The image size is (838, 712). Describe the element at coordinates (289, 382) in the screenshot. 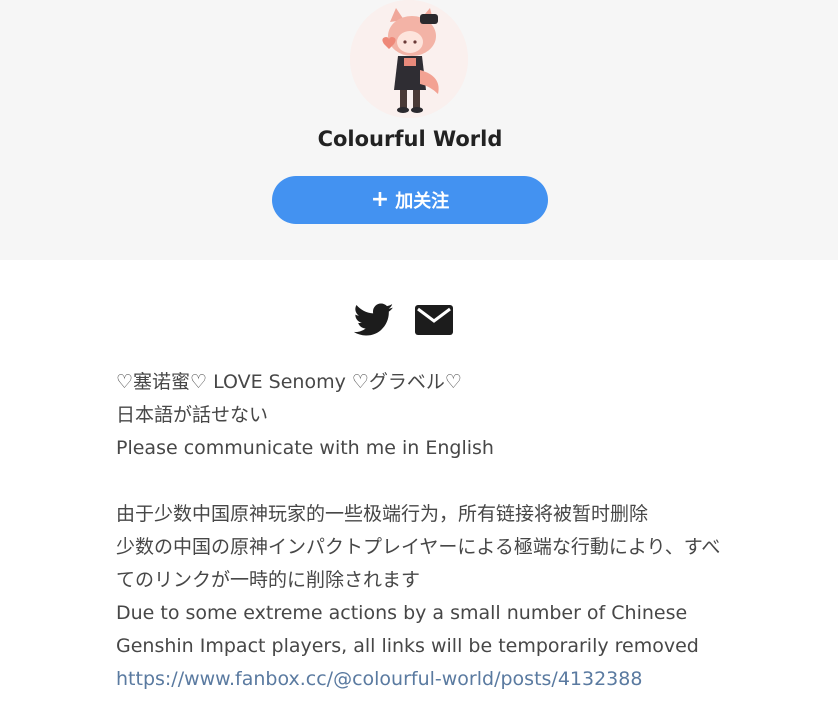

I see `bio-line: ♡塞诺蜜♡ LOVE Senomy ♡グラベル♡` at that location.